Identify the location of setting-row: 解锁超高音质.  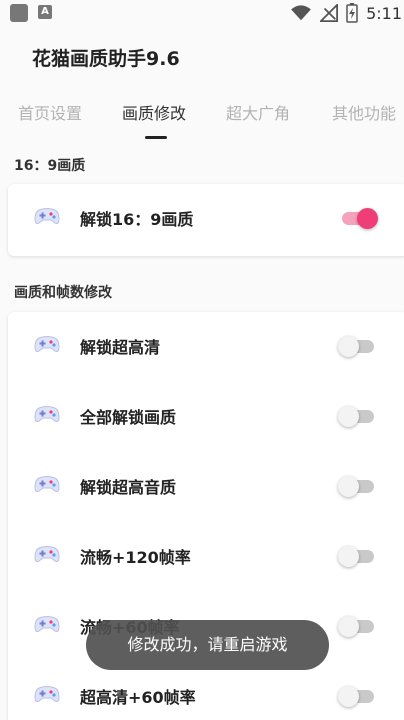
(206, 487).